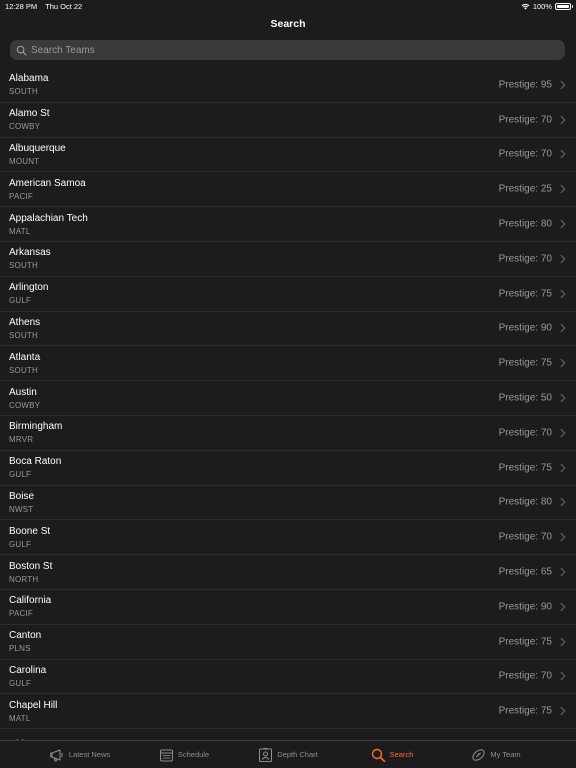  Describe the element at coordinates (33, 711) in the screenshot. I see `team-text: Chapel Hill MATL` at that location.